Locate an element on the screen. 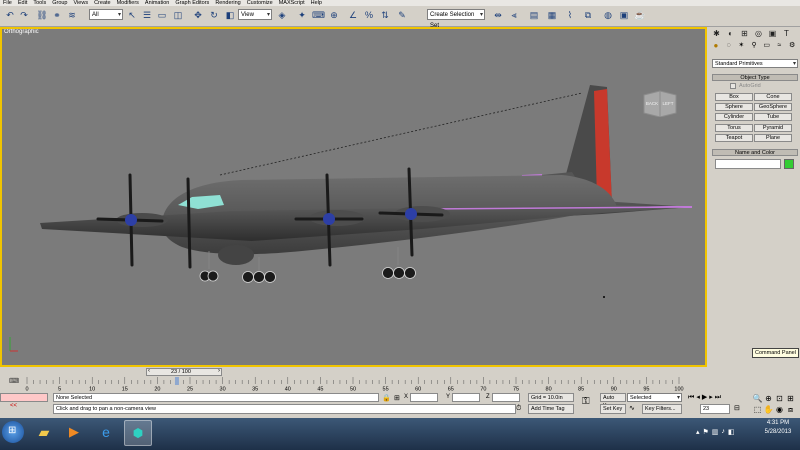 This screenshot has height=450, width=800. goto-start-icon: ⏮ is located at coordinates (691, 397).